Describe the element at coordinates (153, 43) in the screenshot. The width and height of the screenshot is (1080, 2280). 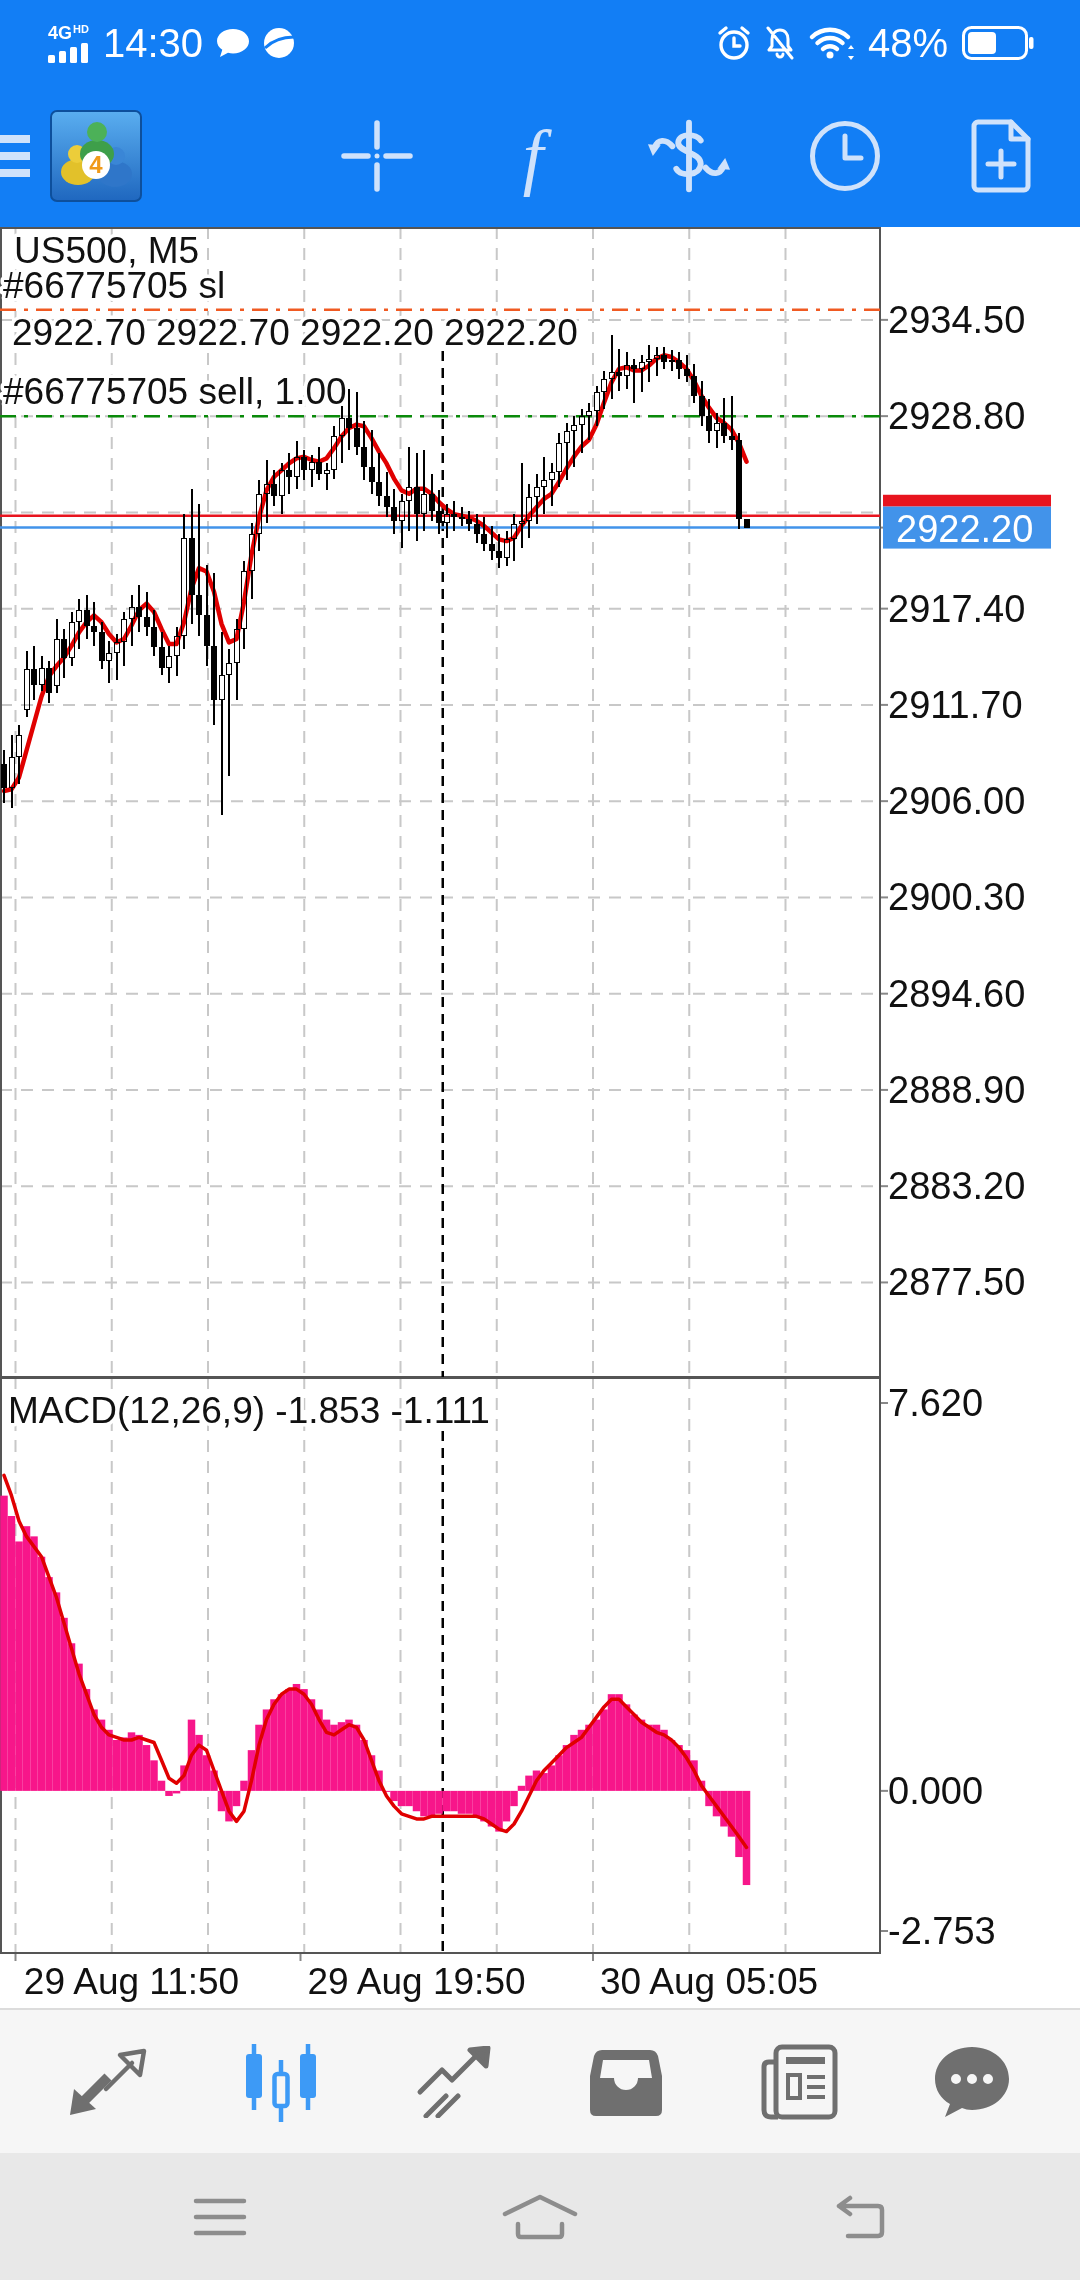
I see `status-time: 14:30` at that location.